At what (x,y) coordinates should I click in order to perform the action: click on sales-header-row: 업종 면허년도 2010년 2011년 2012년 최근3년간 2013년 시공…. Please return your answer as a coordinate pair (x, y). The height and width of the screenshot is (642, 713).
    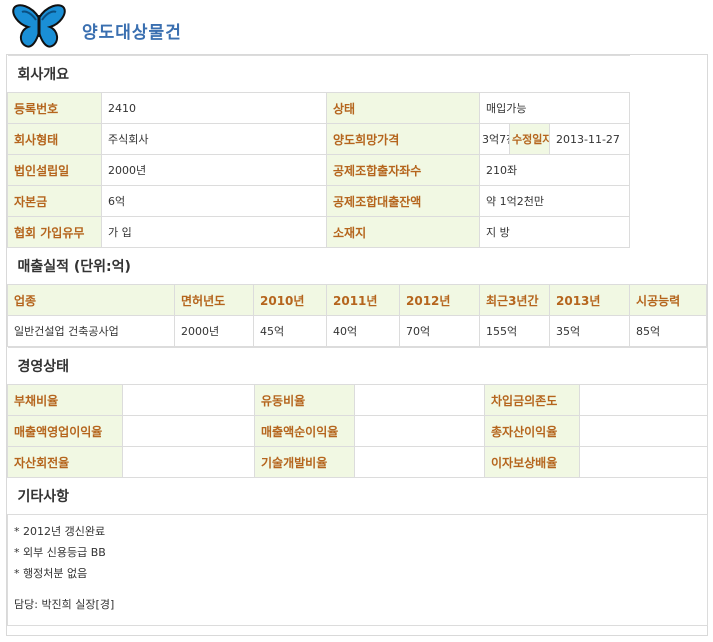
    Looking at the image, I should click on (357, 300).